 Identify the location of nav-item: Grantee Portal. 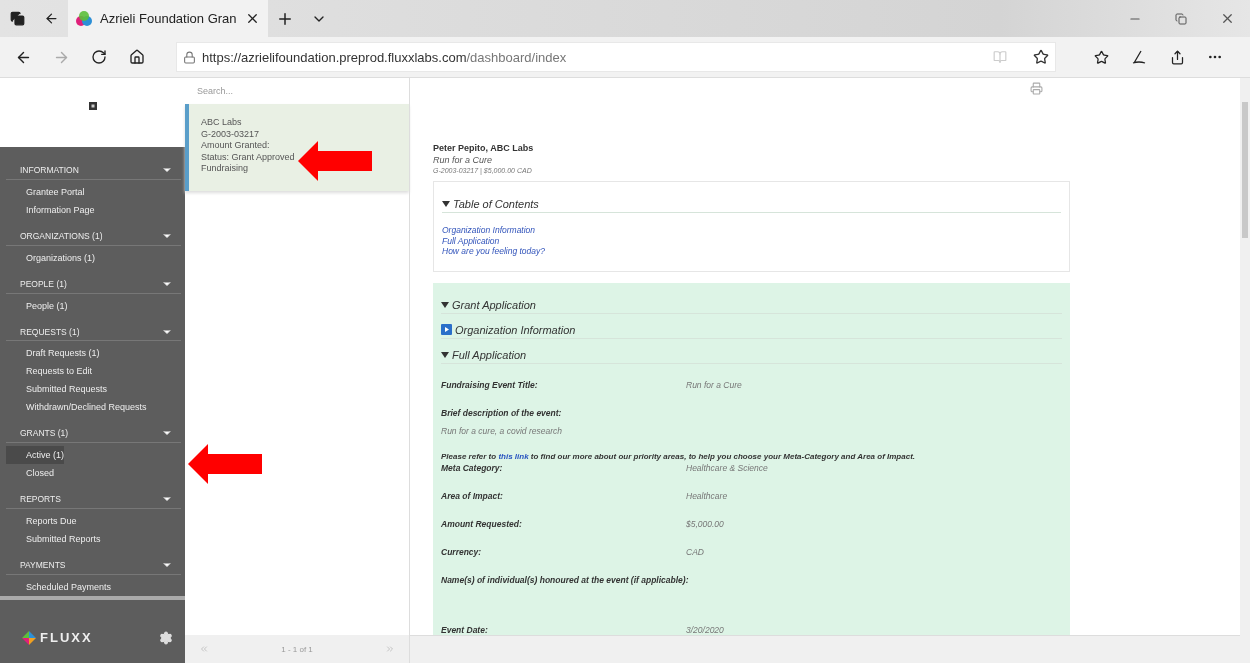
(45, 191).